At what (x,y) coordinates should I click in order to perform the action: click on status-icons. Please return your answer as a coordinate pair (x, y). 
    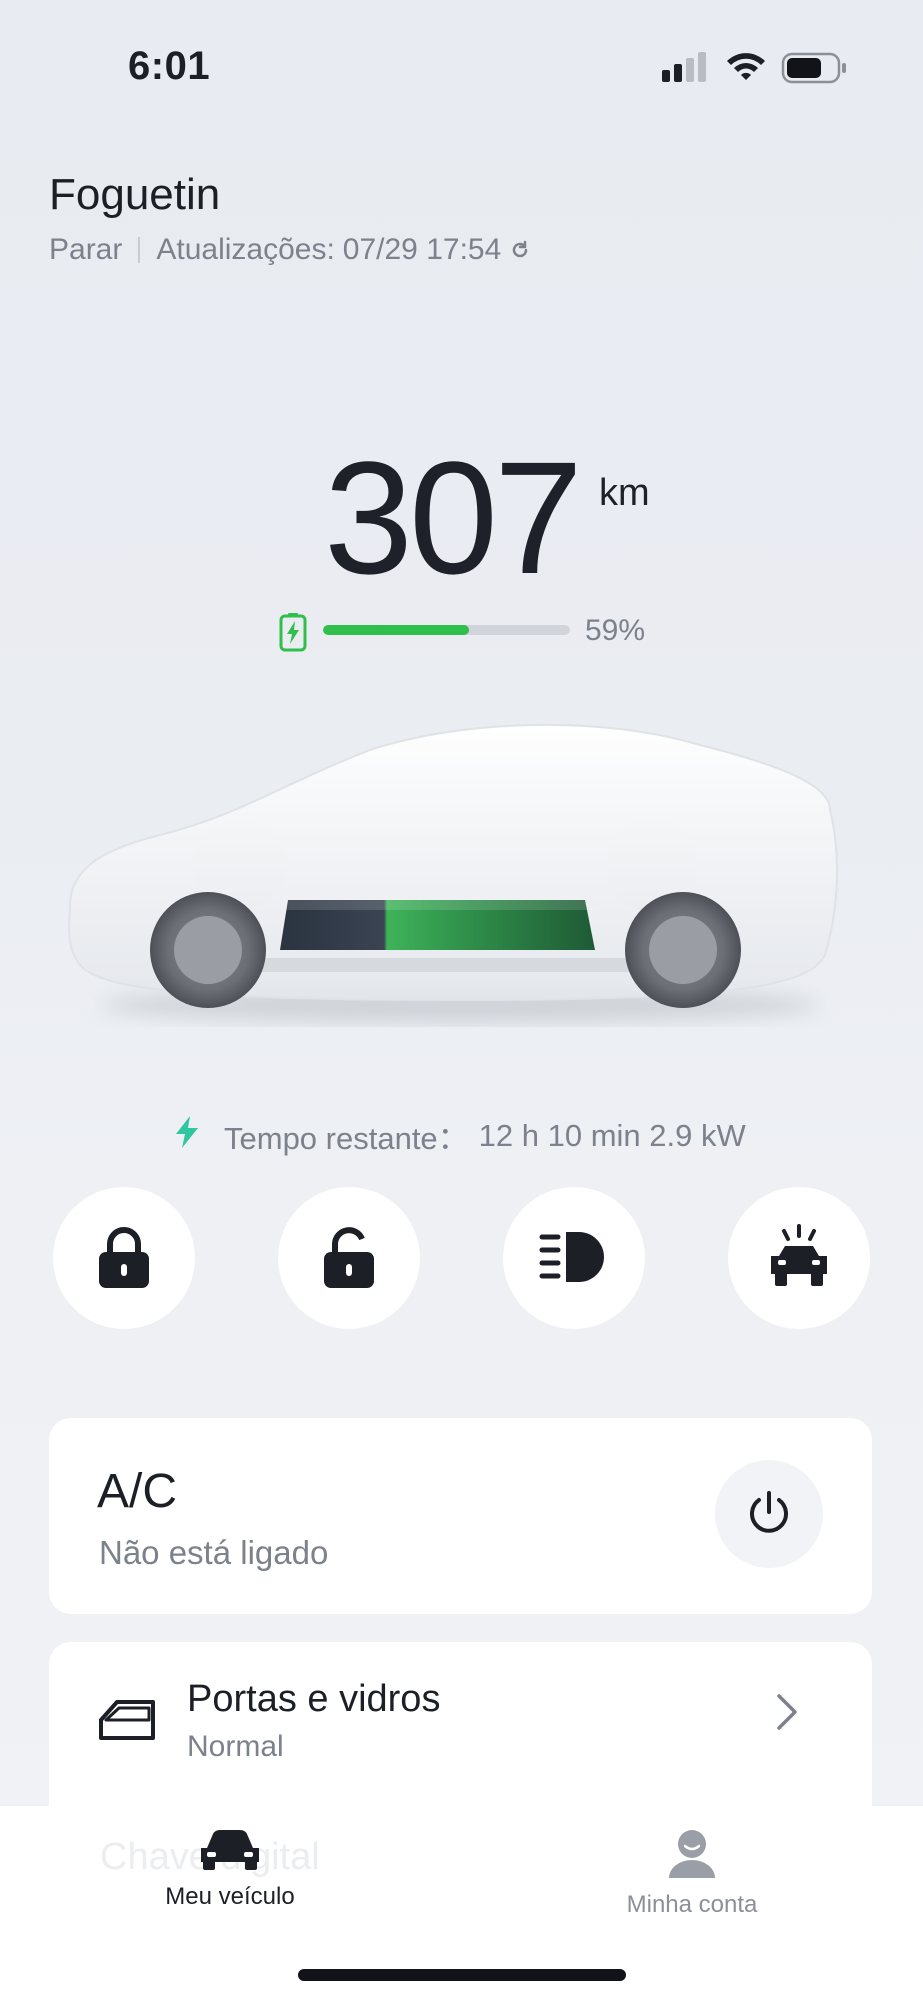
    Looking at the image, I should click on (755, 68).